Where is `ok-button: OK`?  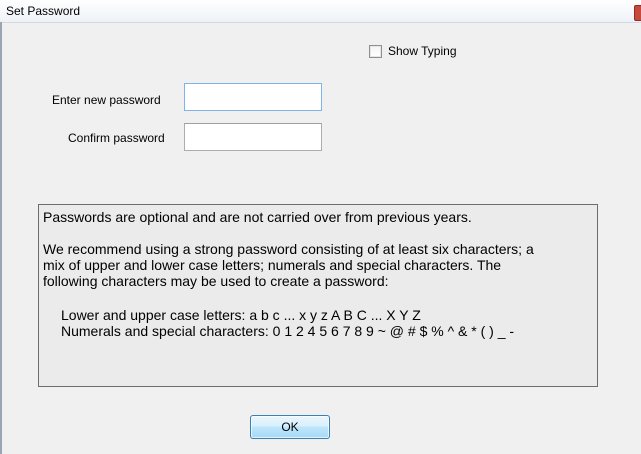
ok-button: OK is located at coordinates (290, 427).